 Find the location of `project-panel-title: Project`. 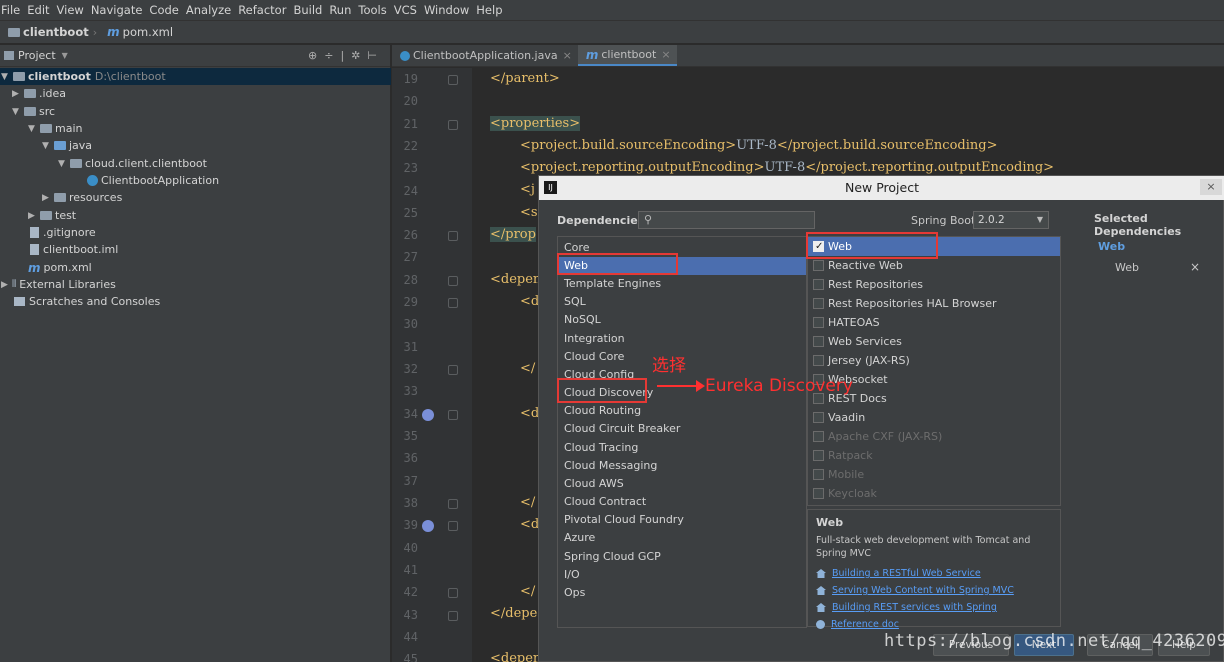

project-panel-title: Project is located at coordinates (37, 55).